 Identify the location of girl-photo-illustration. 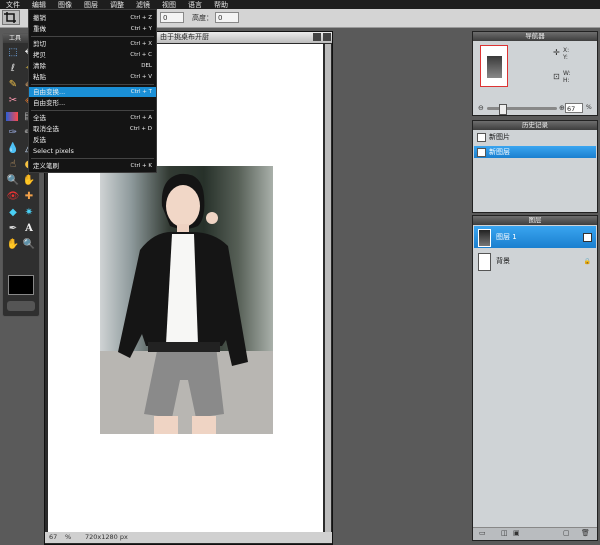
(186, 303).